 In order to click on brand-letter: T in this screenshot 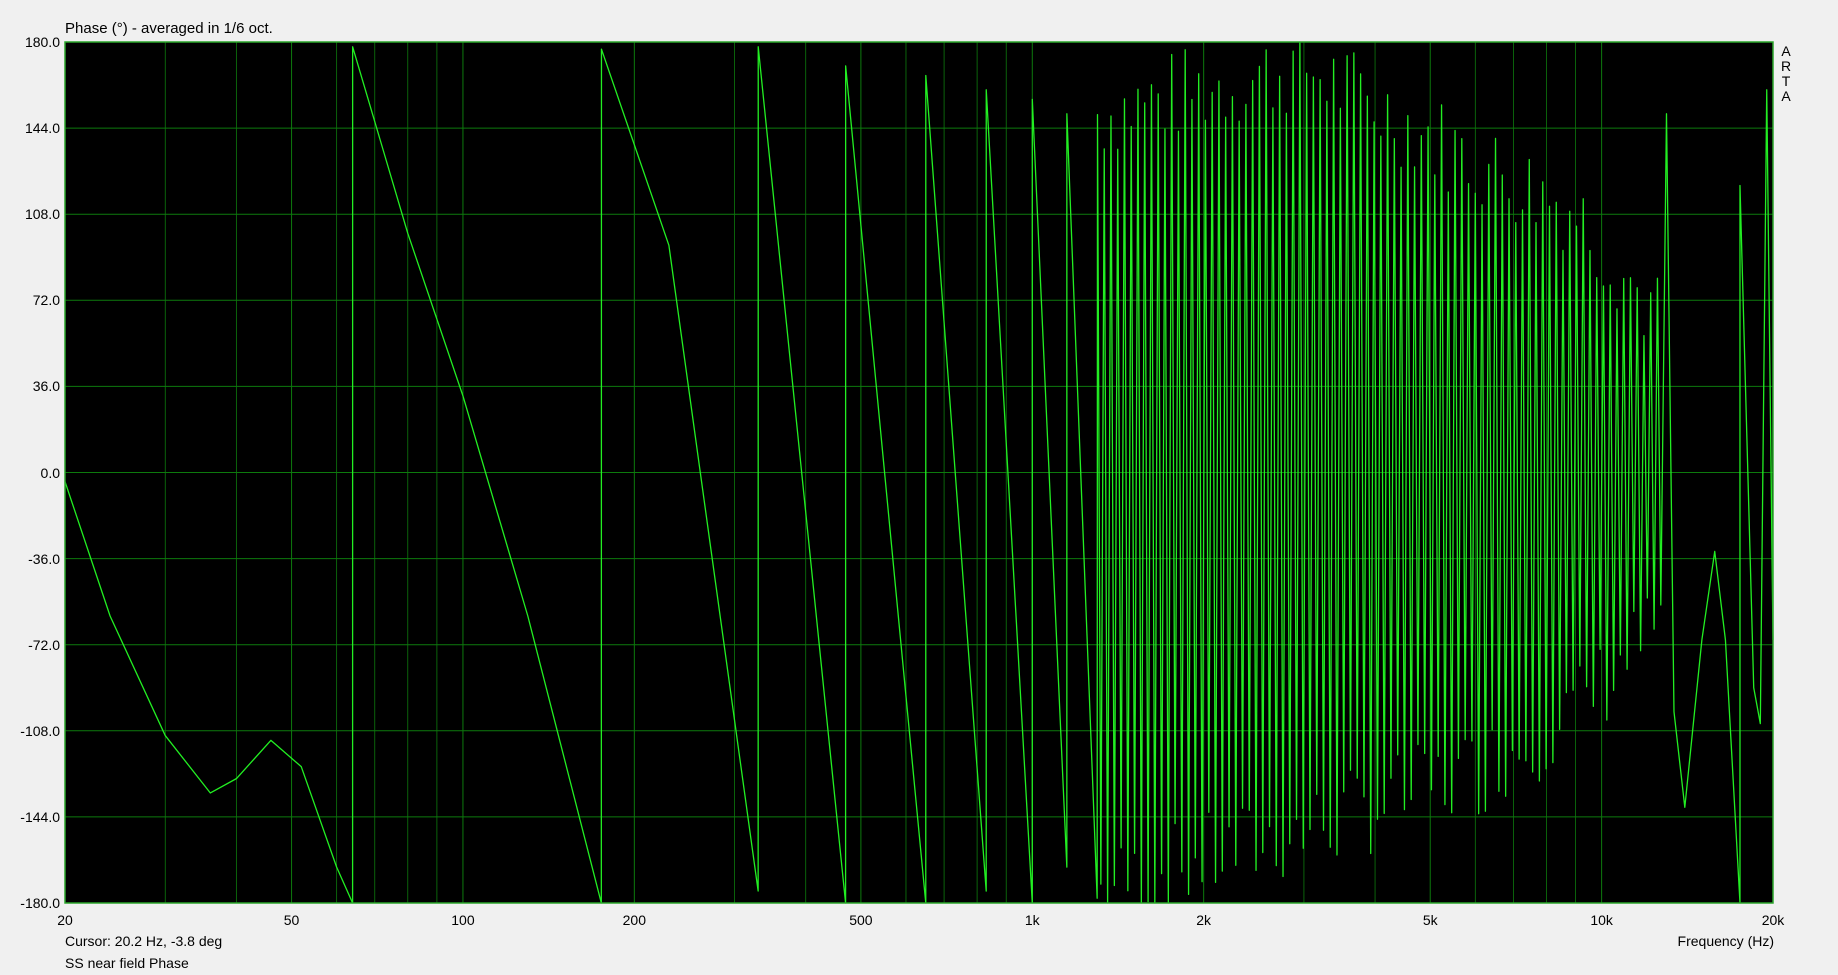, I will do `click(1786, 81)`.